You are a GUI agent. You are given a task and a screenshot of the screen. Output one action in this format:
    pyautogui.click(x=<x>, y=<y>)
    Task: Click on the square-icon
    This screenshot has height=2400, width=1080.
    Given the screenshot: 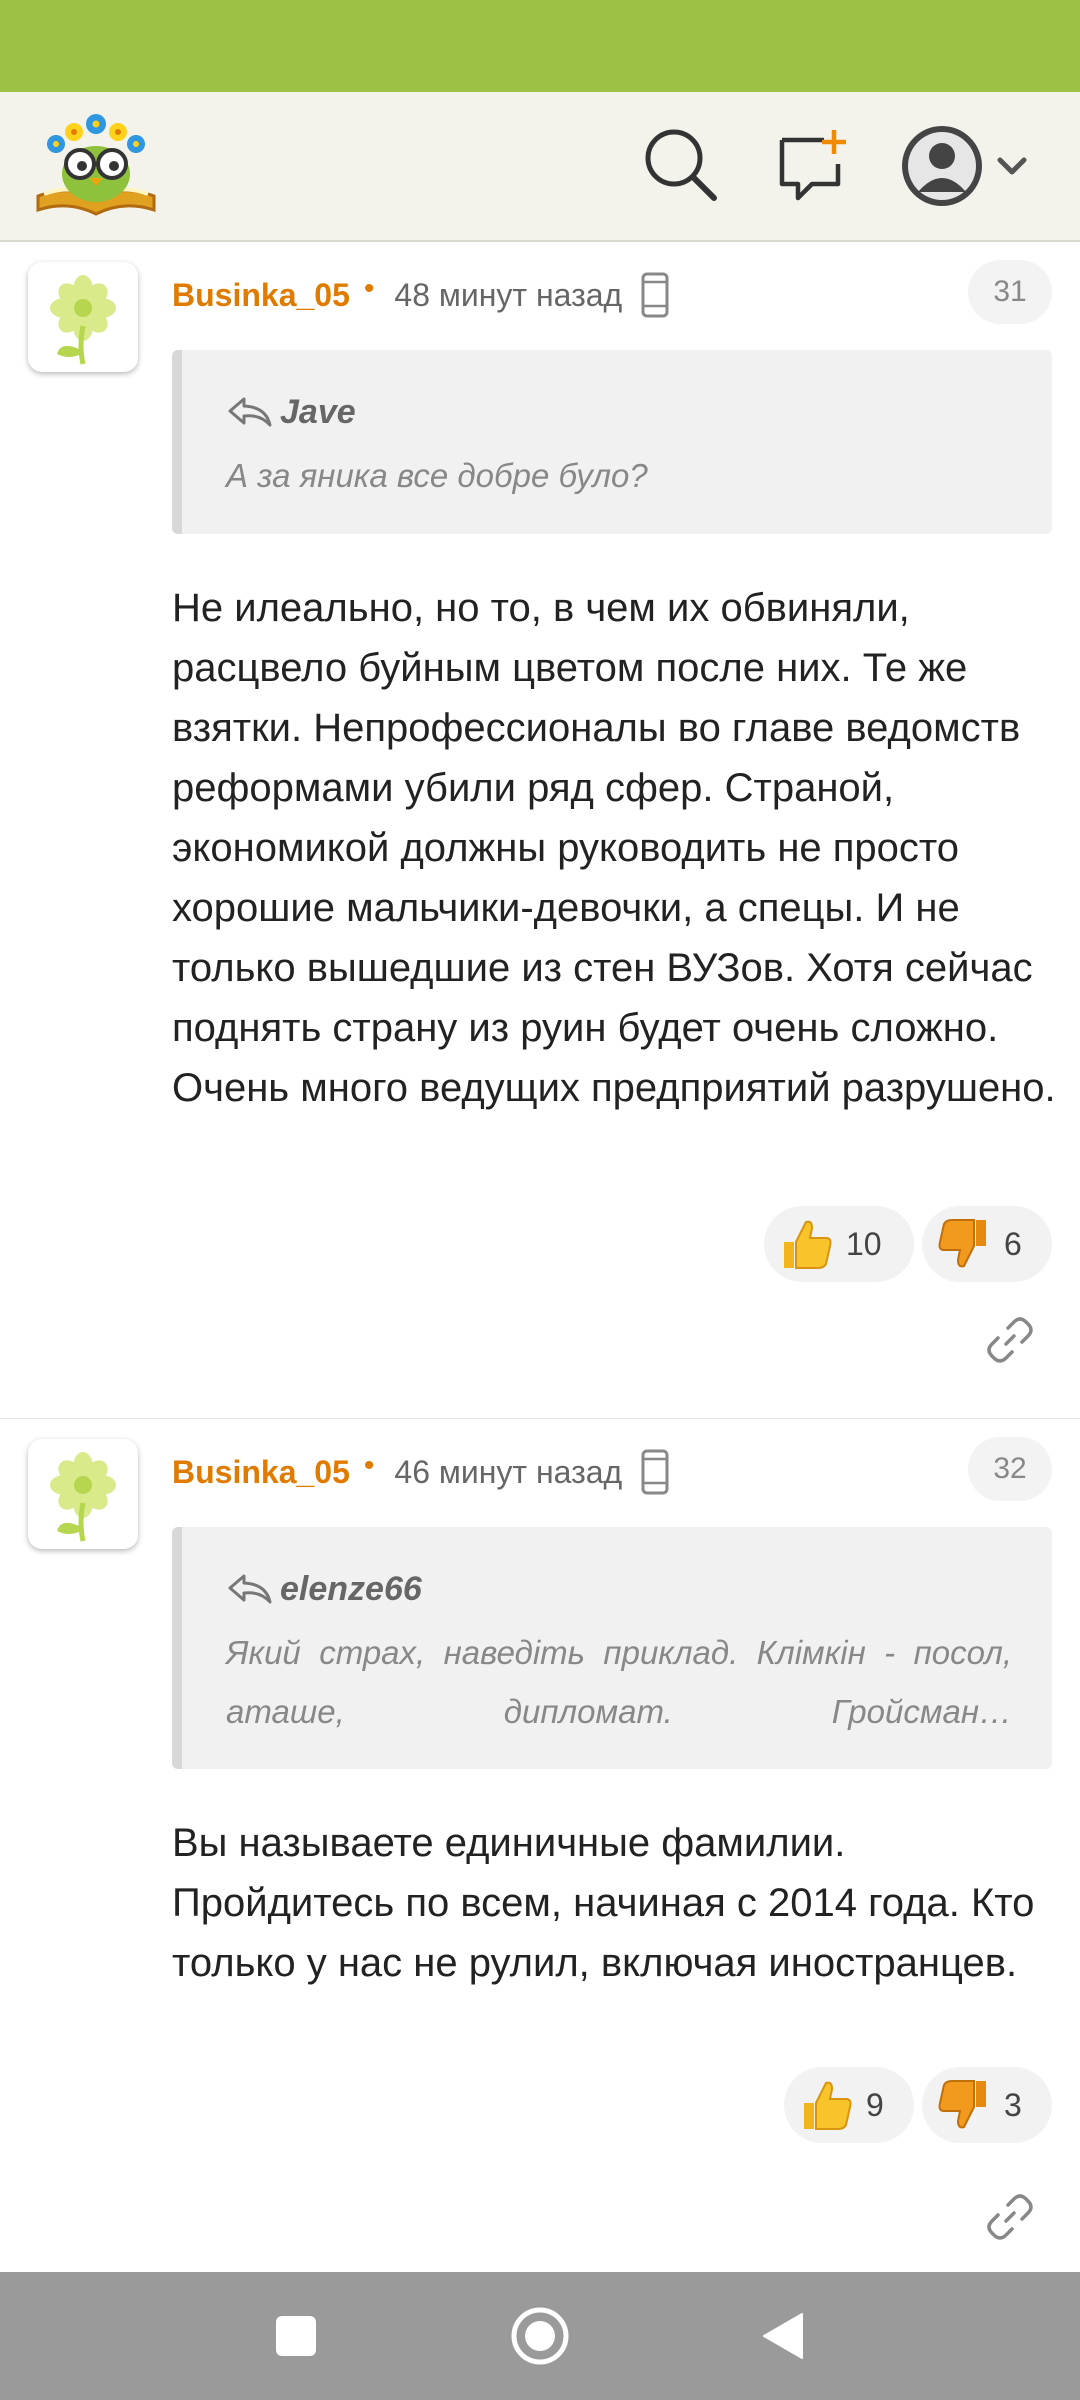 What is the action you would take?
    pyautogui.click(x=296, y=2336)
    